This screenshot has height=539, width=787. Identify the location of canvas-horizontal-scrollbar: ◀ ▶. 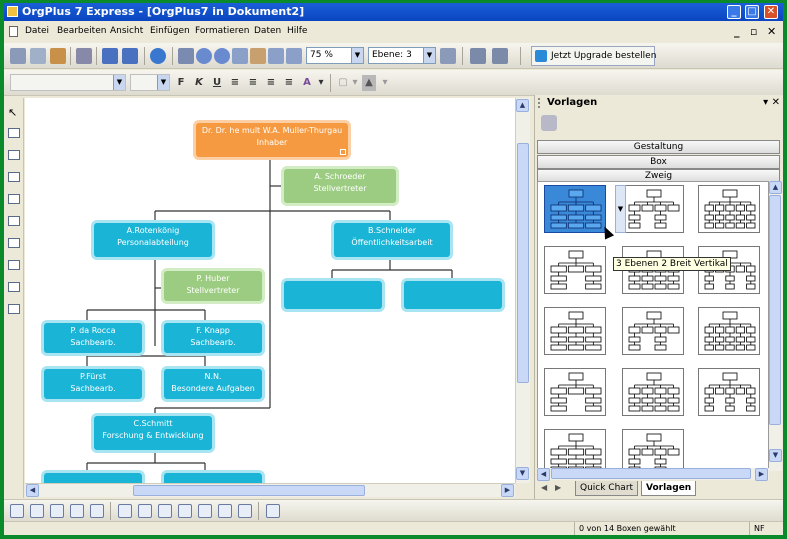
(270, 490).